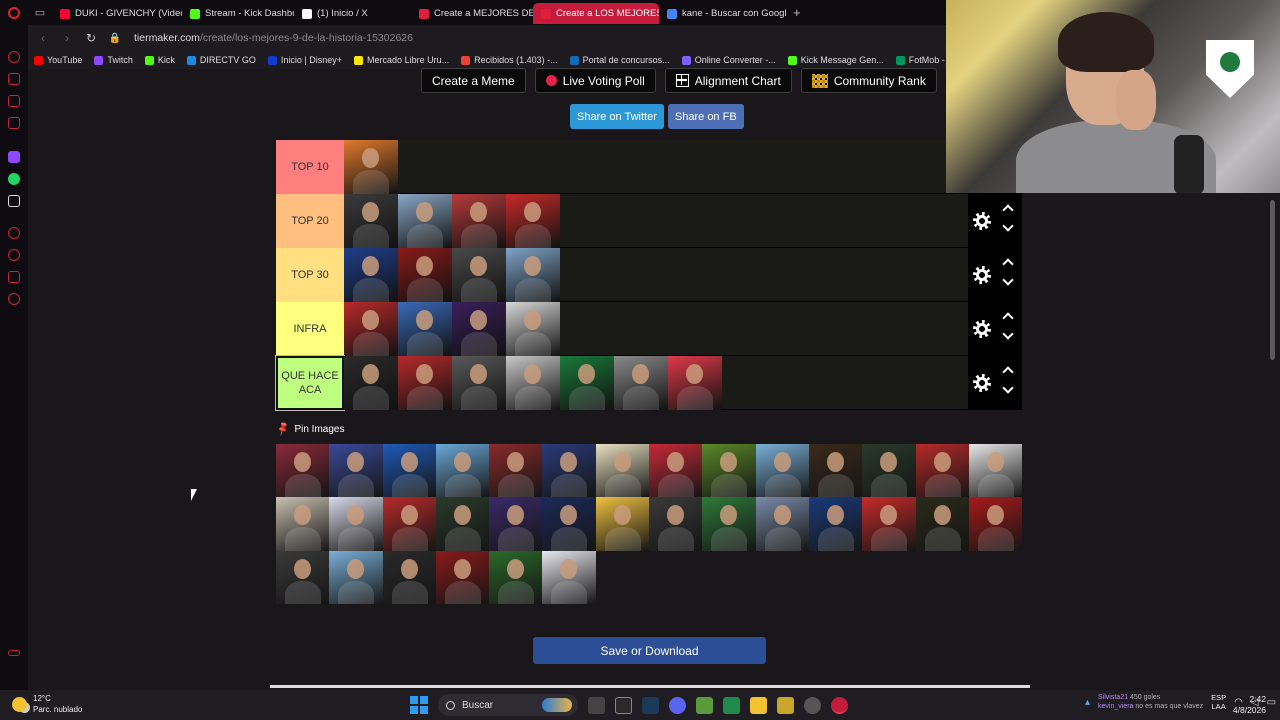 Image resolution: width=1280 pixels, height=720 pixels. What do you see at coordinates (238, 13) in the screenshot?
I see `tab-1: Stream - Kick Dashboard` at bounding box center [238, 13].